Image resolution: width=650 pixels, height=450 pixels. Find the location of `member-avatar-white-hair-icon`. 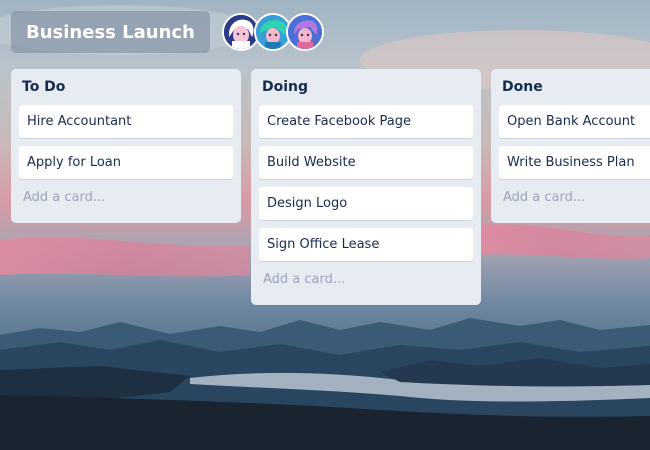

member-avatar-white-hair-icon is located at coordinates (240, 32).